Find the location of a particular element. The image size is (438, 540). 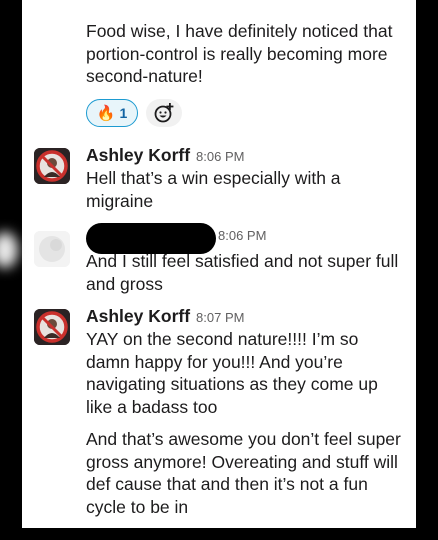

timestamp: 8:07 PM is located at coordinates (220, 317).